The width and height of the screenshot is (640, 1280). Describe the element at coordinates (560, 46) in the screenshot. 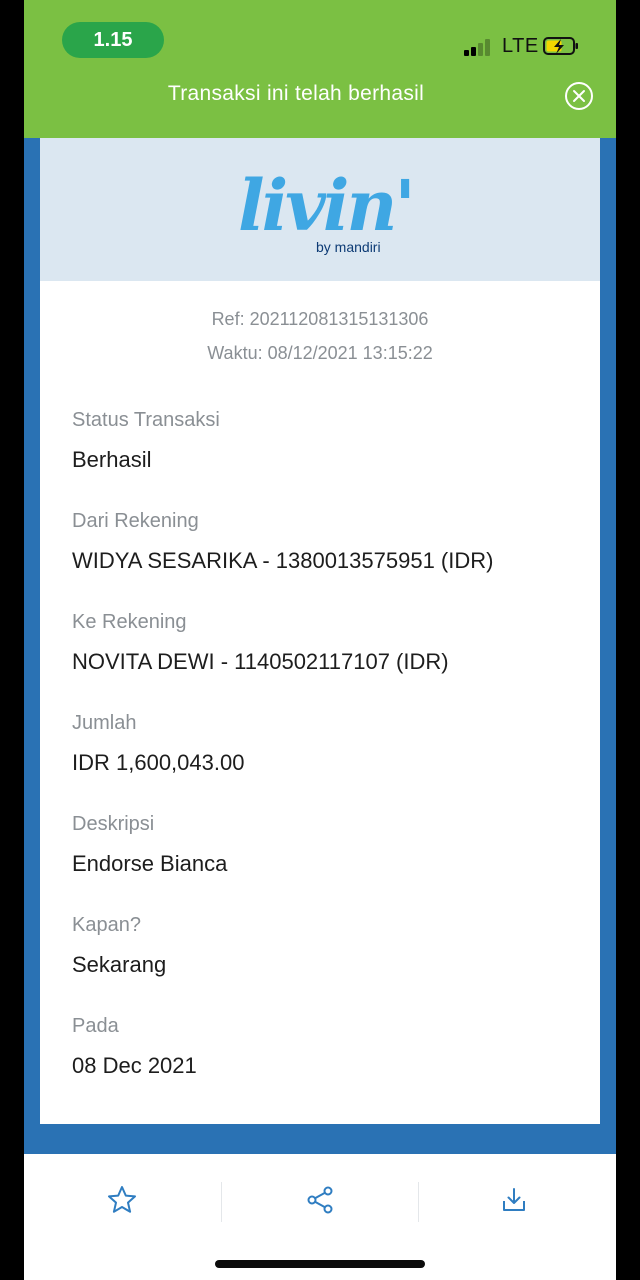

I see `battery-charging-icon` at that location.